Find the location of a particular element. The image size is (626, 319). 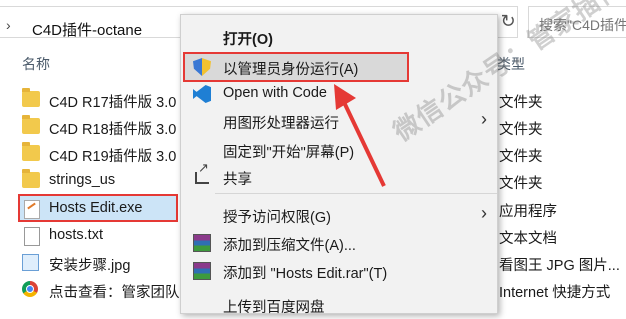

red-arrow-annotation is located at coordinates (360, 135).